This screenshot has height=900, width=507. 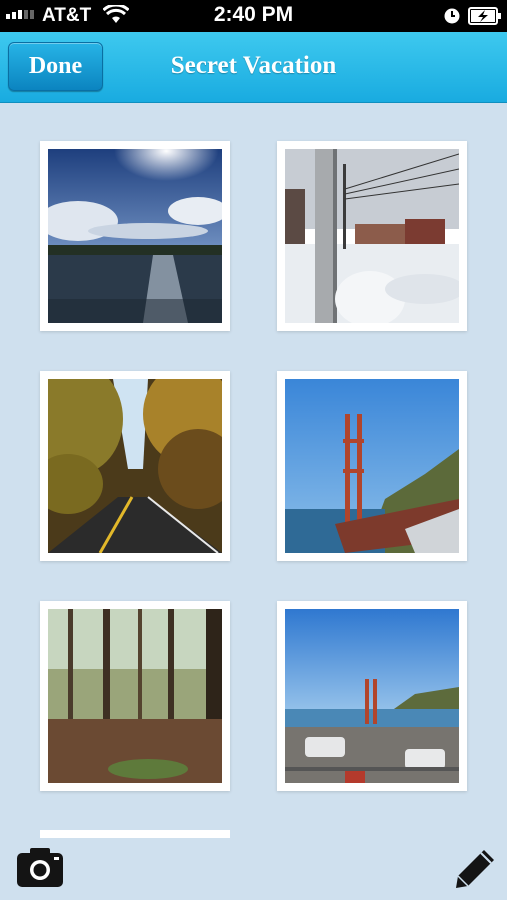 I want to click on navigation-bar: Done Secret Vacation, so click(x=253, y=67).